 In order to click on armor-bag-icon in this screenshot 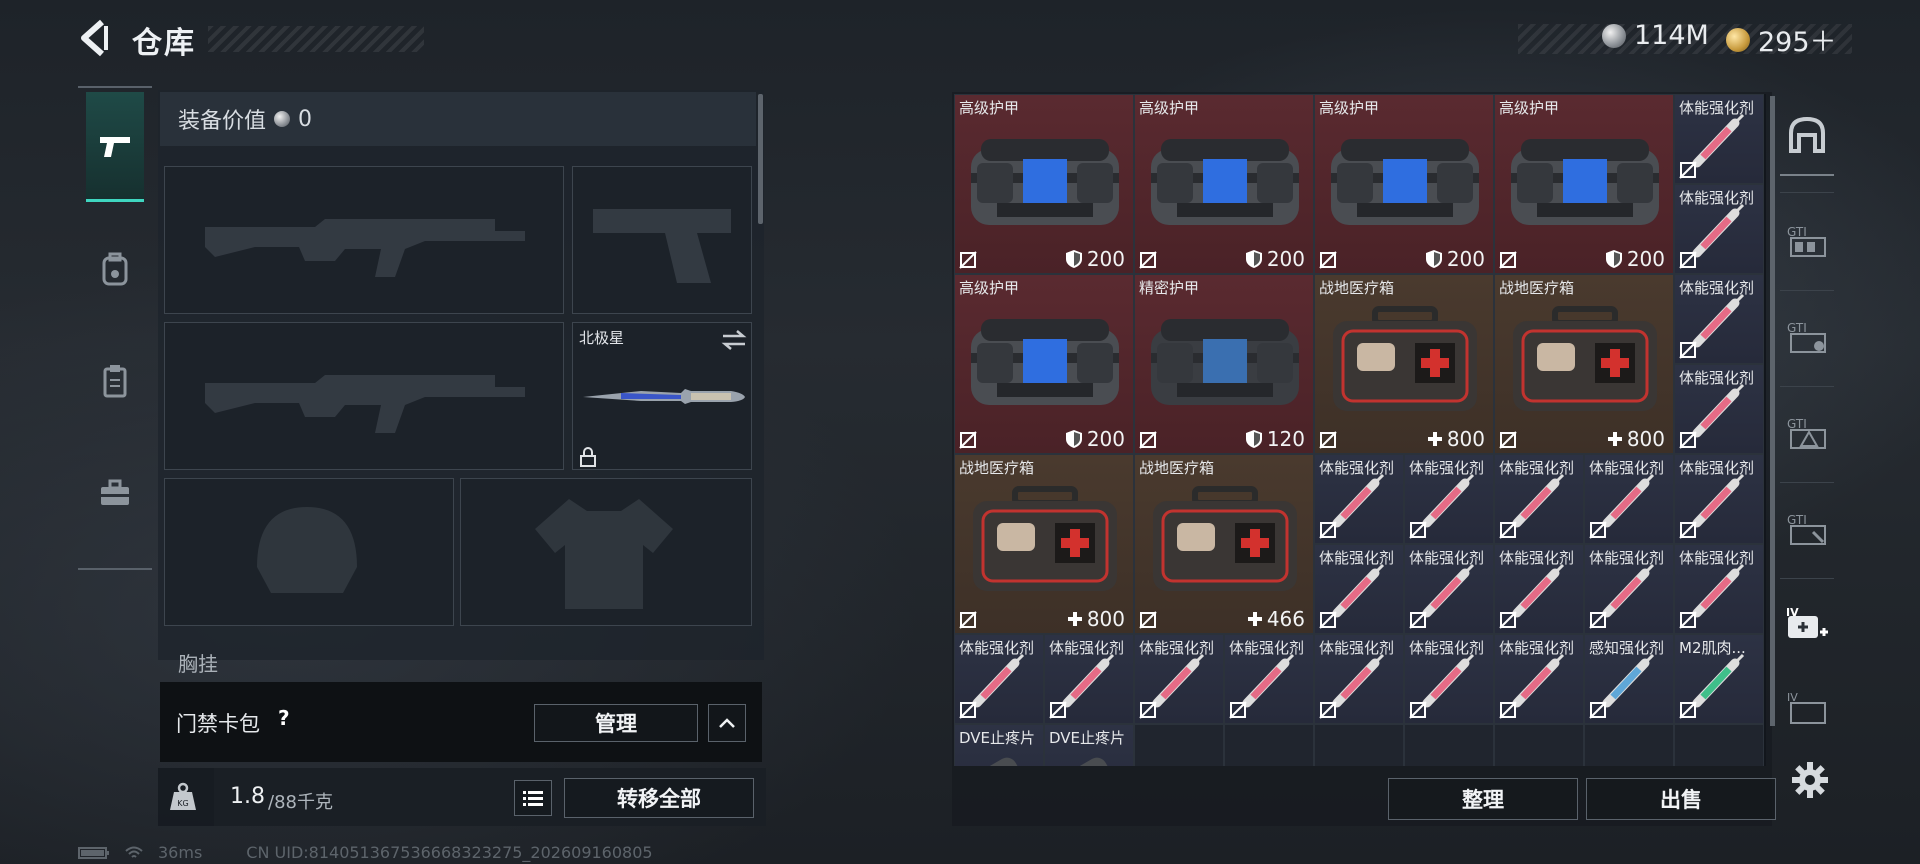, I will do `click(1585, 182)`.